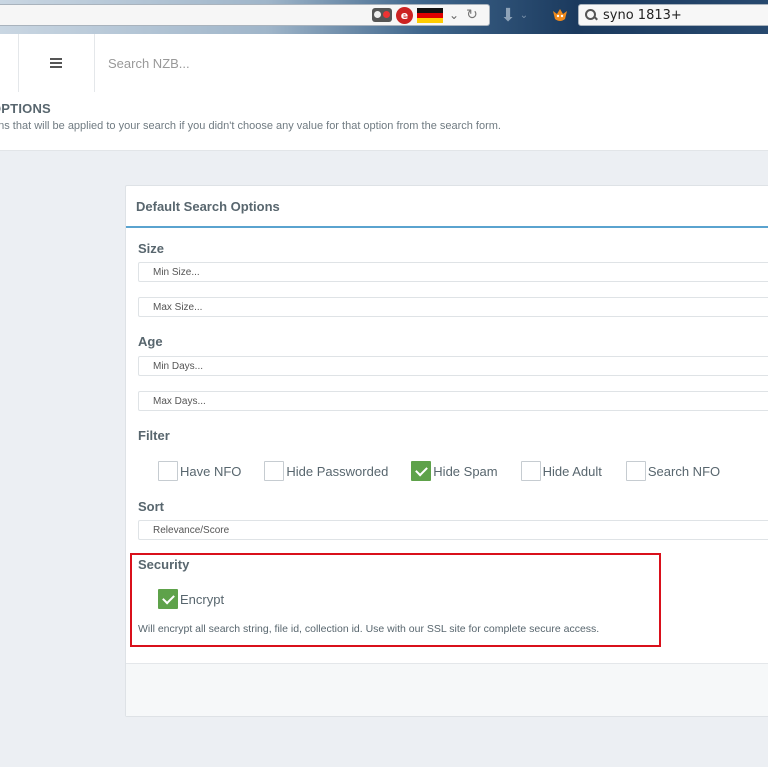 This screenshot has height=767, width=768. What do you see at coordinates (421, 471) in the screenshot?
I see `hide-spam-checkbox` at bounding box center [421, 471].